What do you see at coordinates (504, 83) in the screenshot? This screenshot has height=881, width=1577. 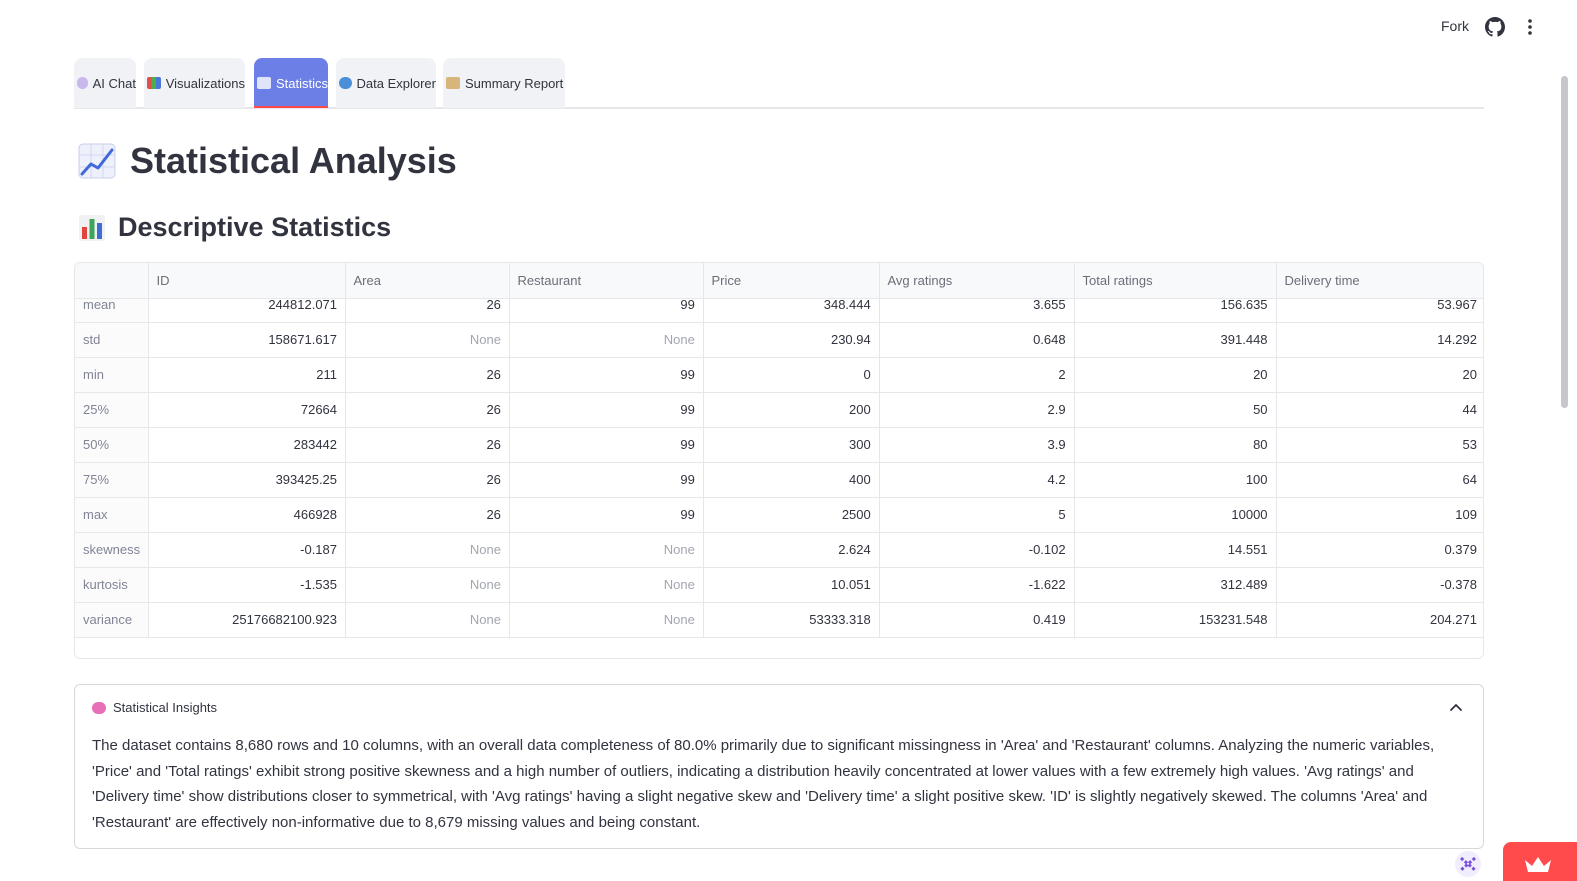 I see `tab-summary-report: Summary Report` at bounding box center [504, 83].